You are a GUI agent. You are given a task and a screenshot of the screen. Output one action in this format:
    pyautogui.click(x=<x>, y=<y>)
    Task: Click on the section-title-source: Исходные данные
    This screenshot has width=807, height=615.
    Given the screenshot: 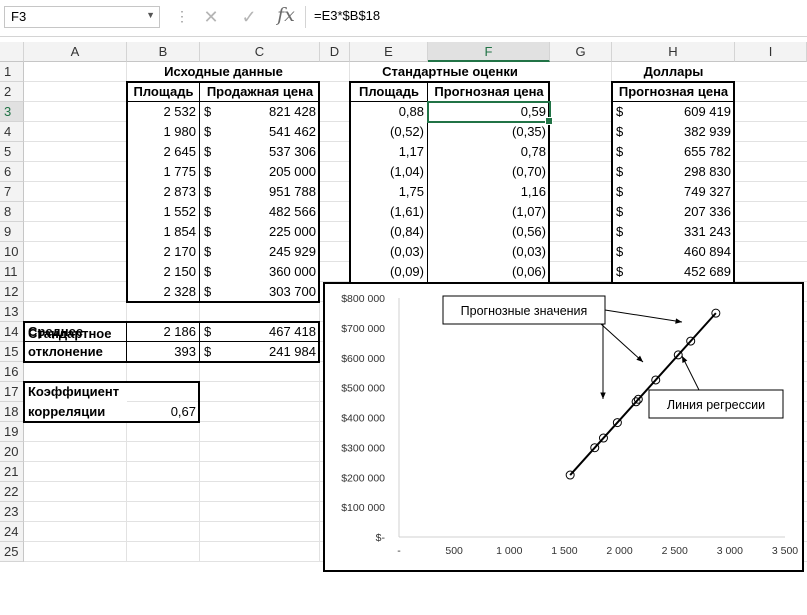 What is the action you would take?
    pyautogui.click(x=223, y=72)
    